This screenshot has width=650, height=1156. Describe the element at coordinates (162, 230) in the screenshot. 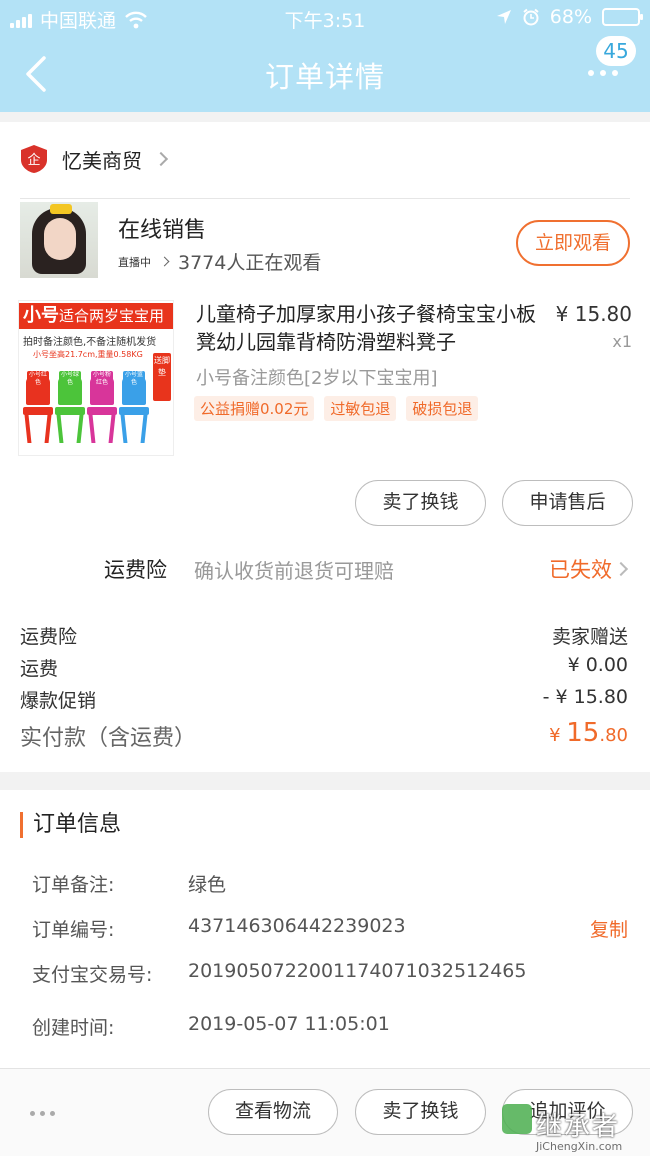

I see `streamer-name: 在线销售` at that location.